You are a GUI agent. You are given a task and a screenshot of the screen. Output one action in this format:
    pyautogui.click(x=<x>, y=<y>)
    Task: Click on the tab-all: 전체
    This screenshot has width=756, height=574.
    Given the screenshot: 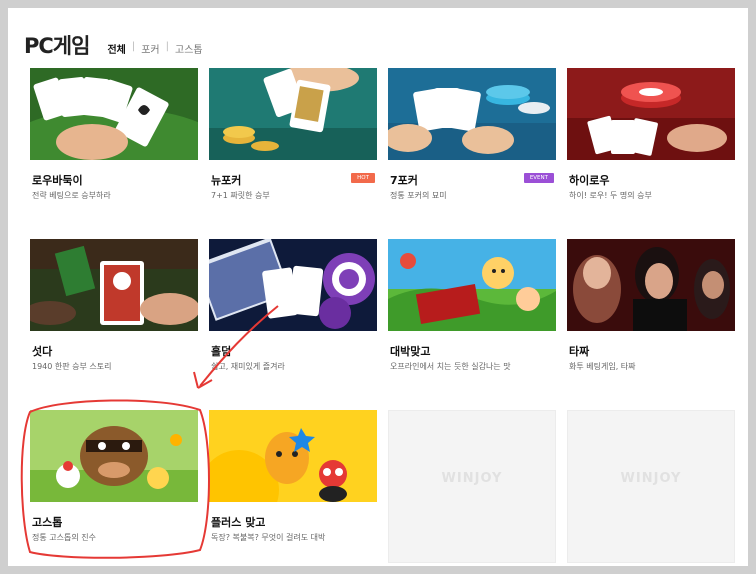 What is the action you would take?
    pyautogui.click(x=116, y=48)
    